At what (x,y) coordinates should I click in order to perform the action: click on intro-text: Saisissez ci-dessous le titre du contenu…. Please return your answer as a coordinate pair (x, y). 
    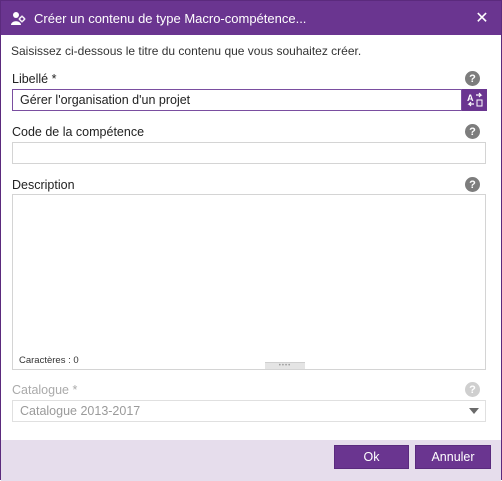
    Looking at the image, I should click on (186, 51).